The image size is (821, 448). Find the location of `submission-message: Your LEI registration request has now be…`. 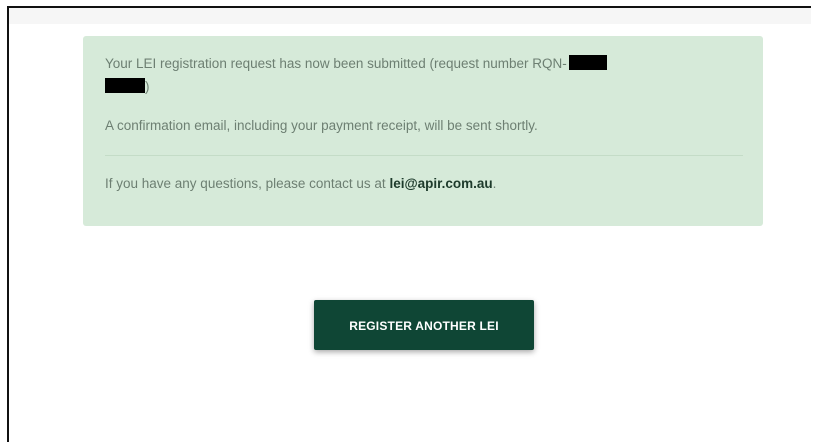

submission-message: Your LEI registration request has now be… is located at coordinates (424, 75).